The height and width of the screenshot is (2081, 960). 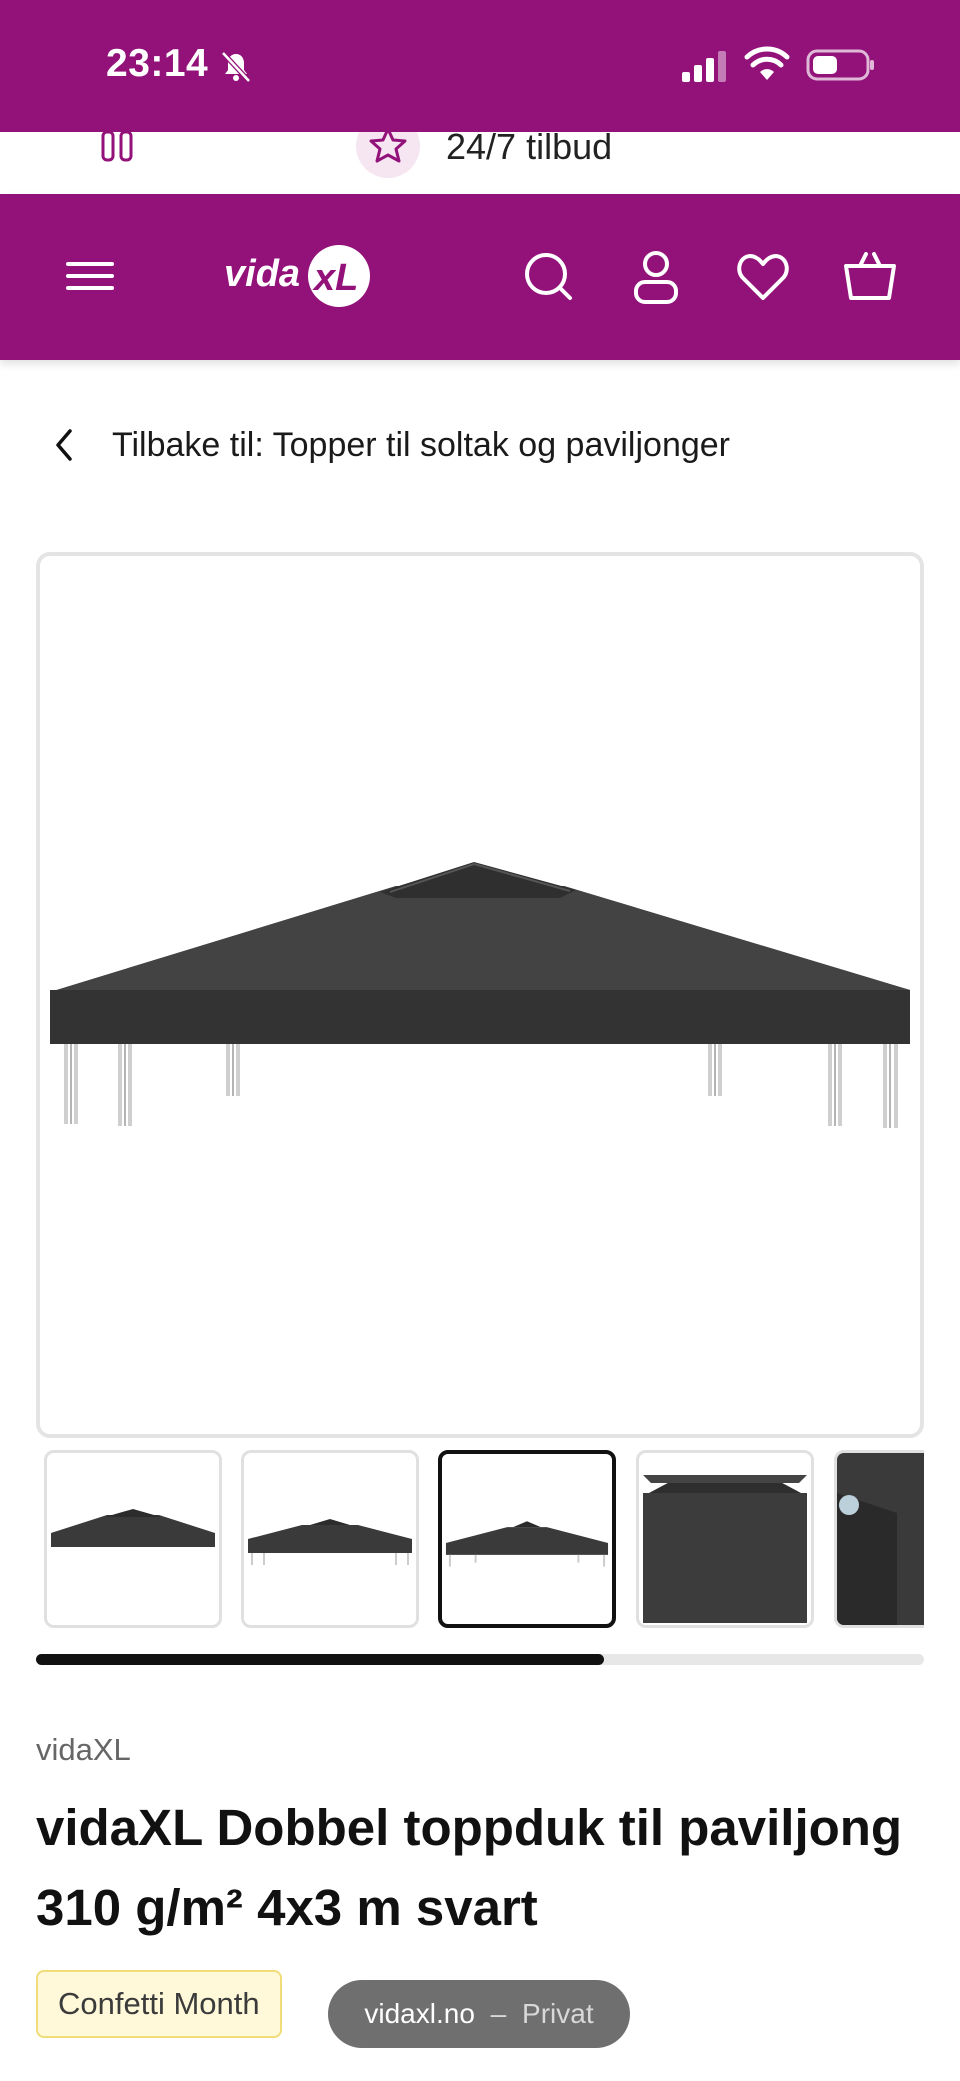 I want to click on menu-icon, so click(x=90, y=276).